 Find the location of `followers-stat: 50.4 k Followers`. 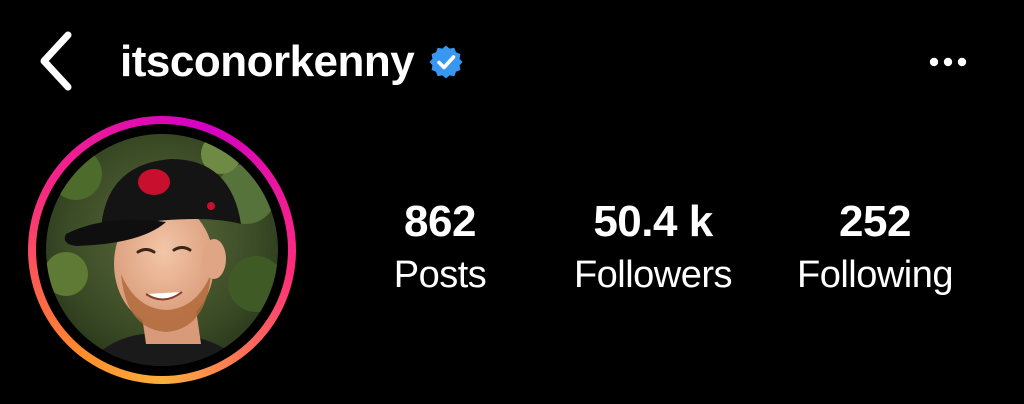

followers-stat: 50.4 k Followers is located at coordinates (653, 246).